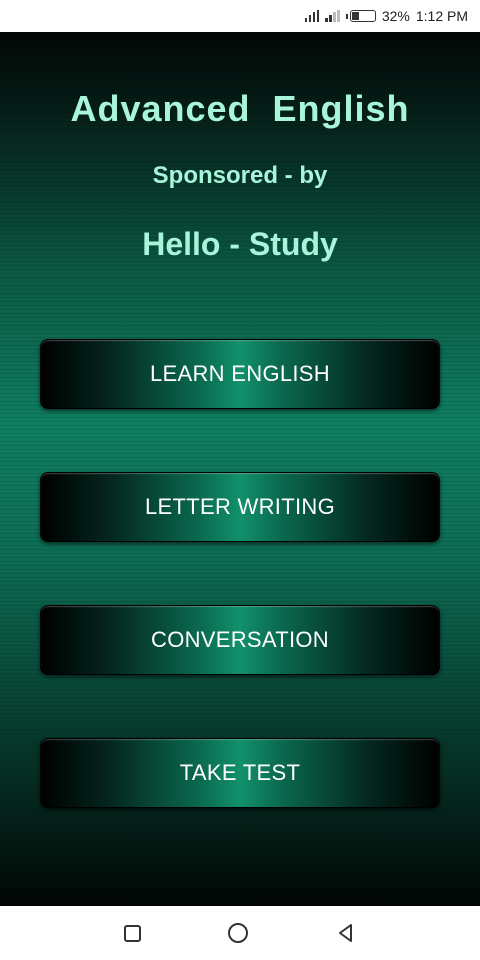 The height and width of the screenshot is (960, 480). What do you see at coordinates (240, 175) in the screenshot?
I see `sponsored-label: Sponsored - by` at bounding box center [240, 175].